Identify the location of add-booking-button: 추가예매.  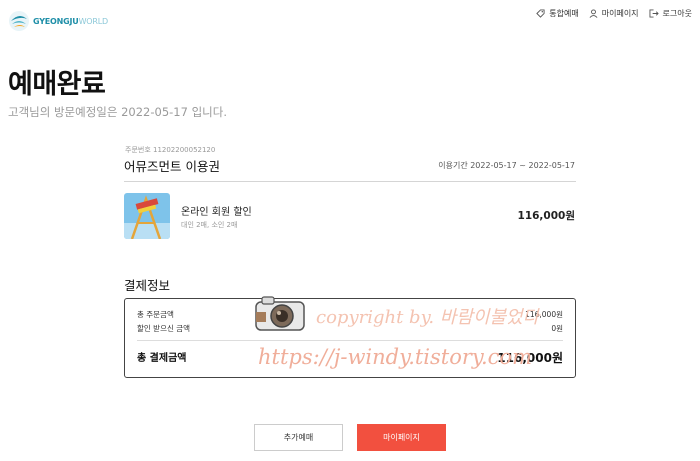
(298, 437).